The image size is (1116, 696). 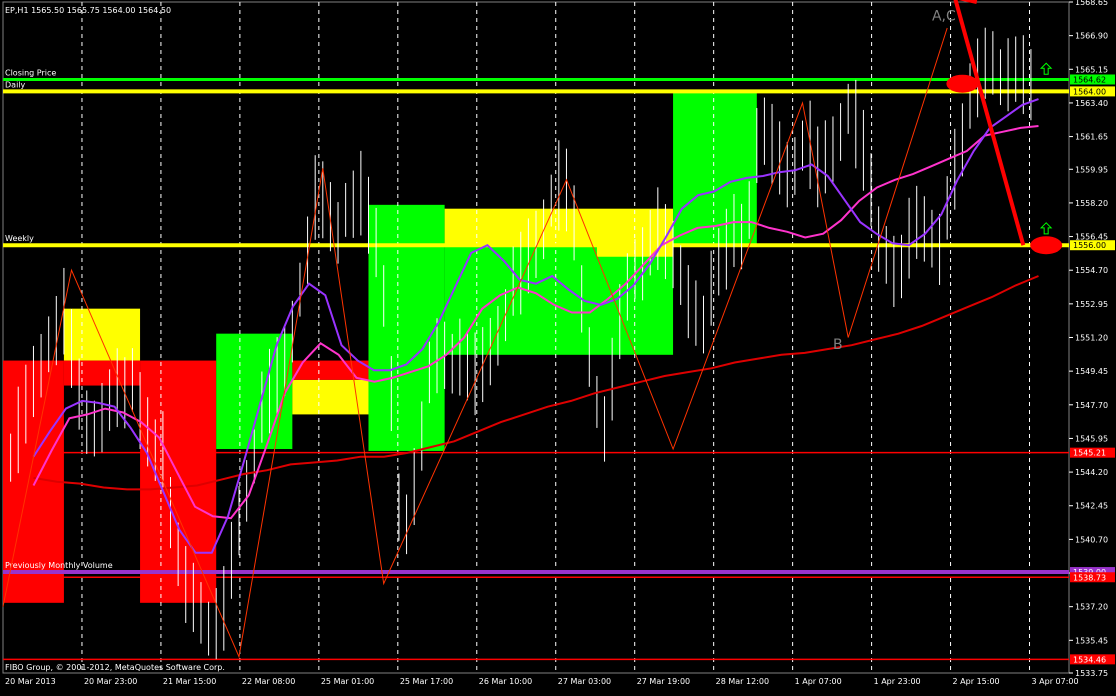 What do you see at coordinates (268, 681) in the screenshot?
I see `x-tick-label: 22 Mar 08:00` at bounding box center [268, 681].